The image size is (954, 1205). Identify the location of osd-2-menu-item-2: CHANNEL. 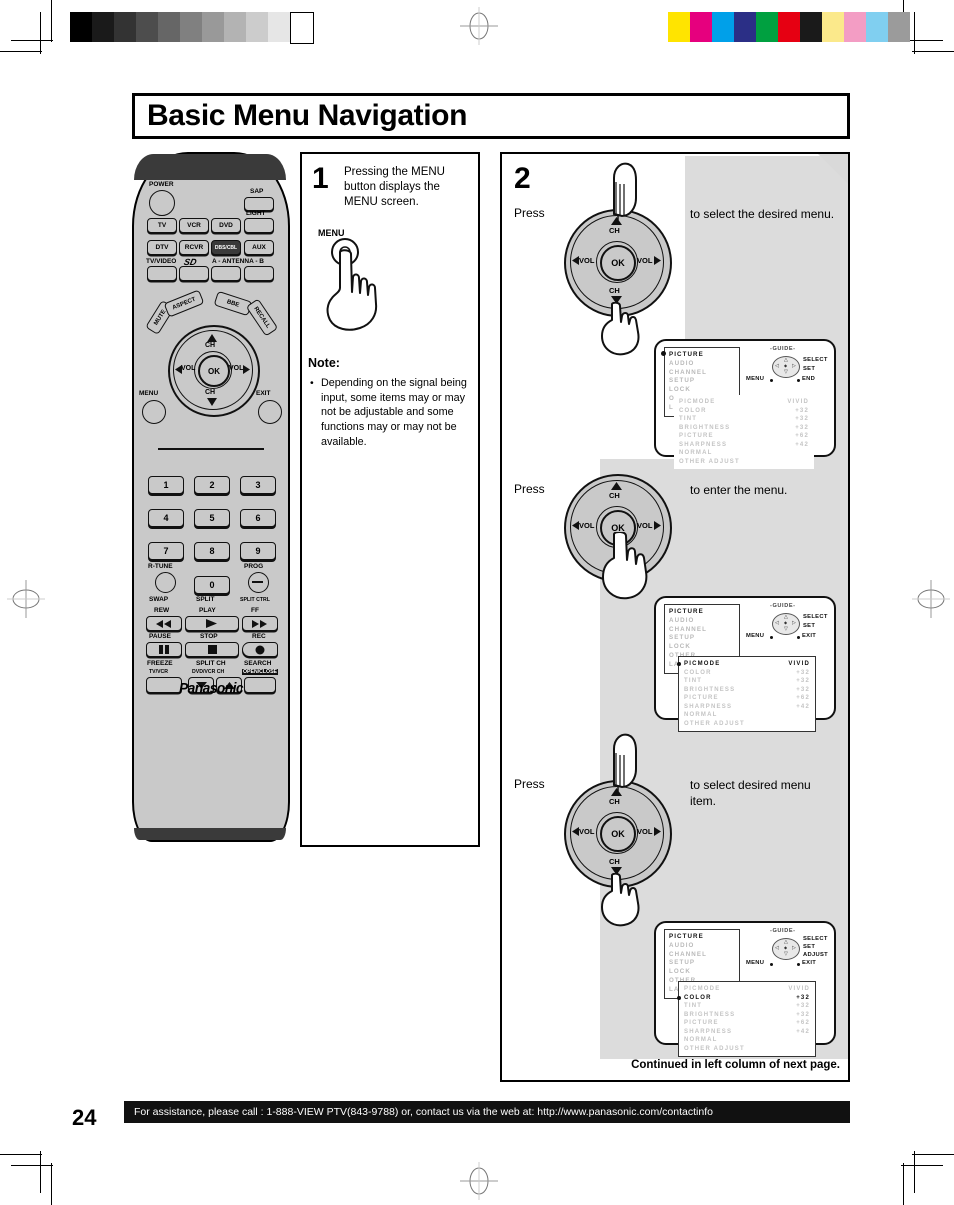
(702, 630).